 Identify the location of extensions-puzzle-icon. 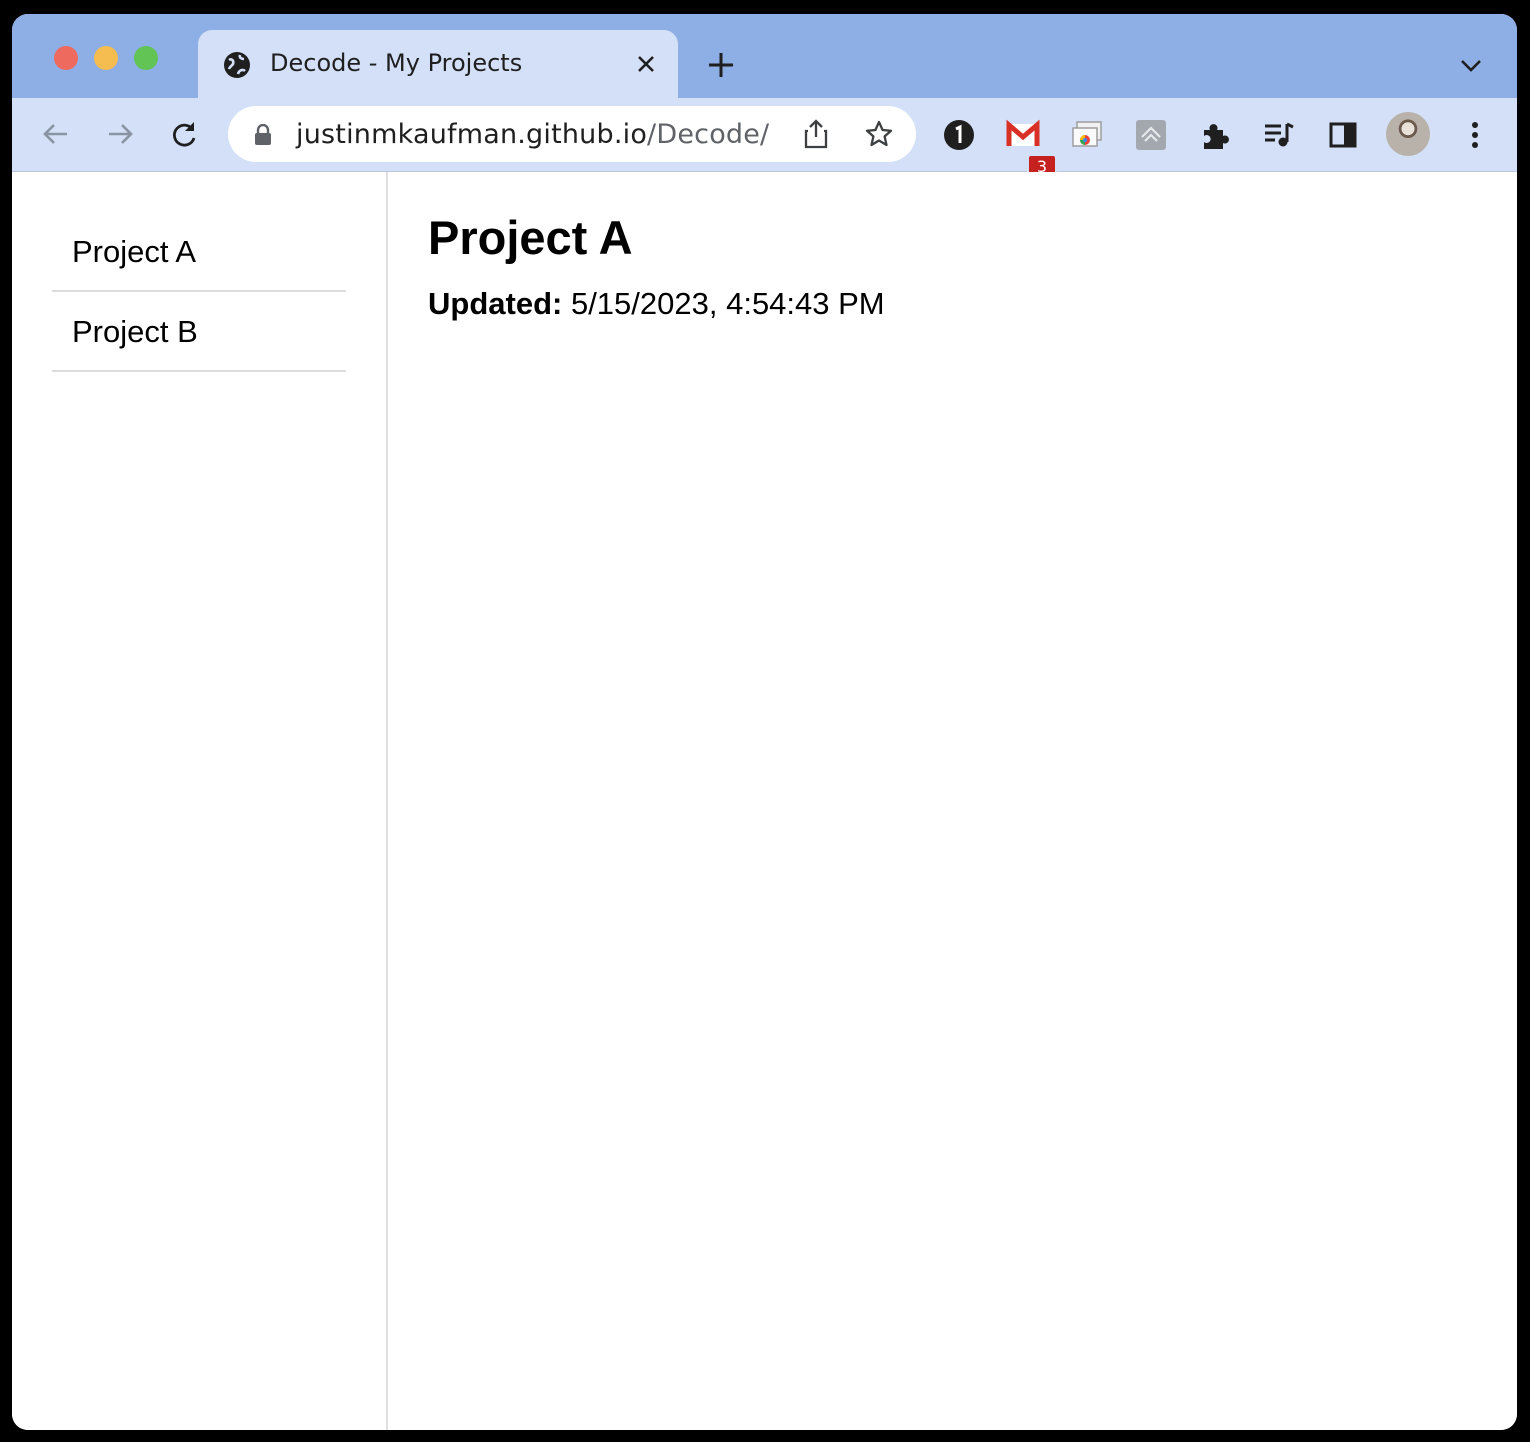
(1215, 135).